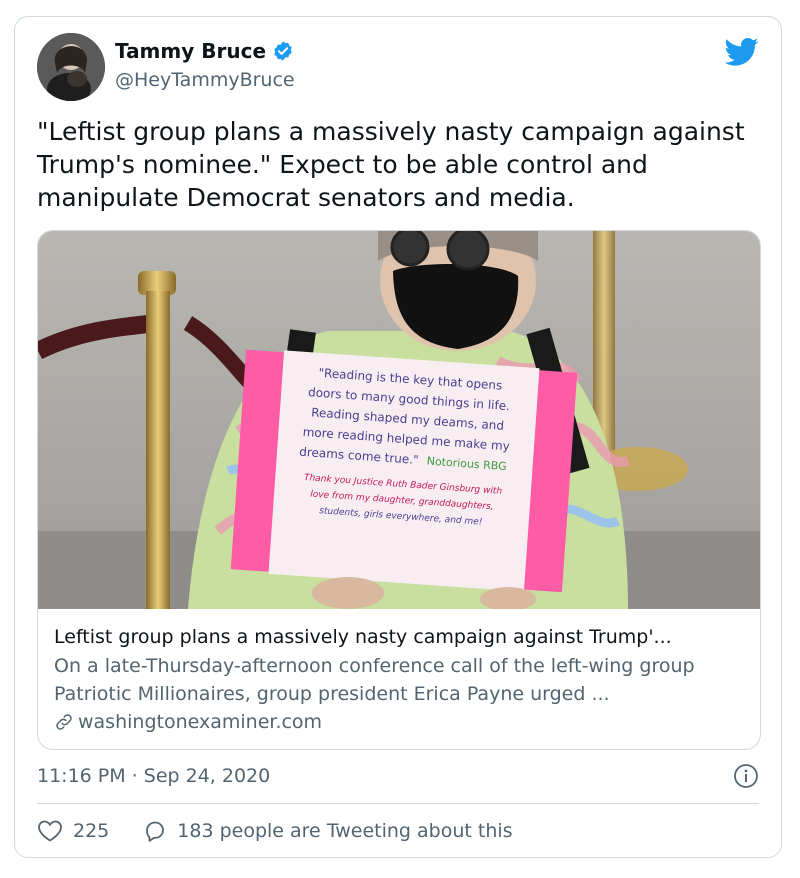  Describe the element at coordinates (155, 831) in the screenshot. I see `reply-bubble-icon` at that location.